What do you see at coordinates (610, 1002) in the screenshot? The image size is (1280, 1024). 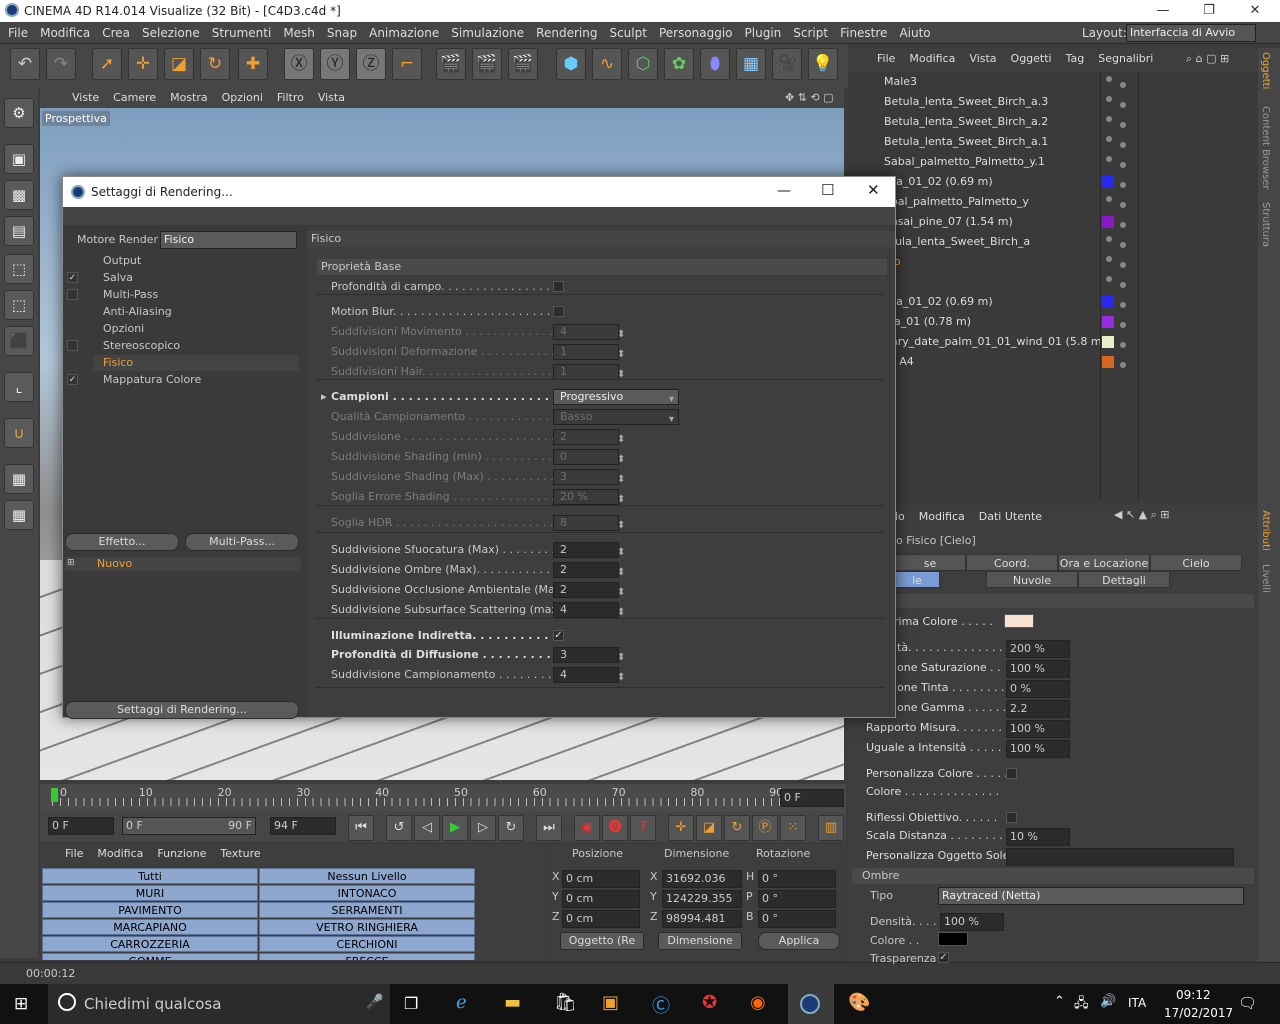 I see `media-icon: ▣` at bounding box center [610, 1002].